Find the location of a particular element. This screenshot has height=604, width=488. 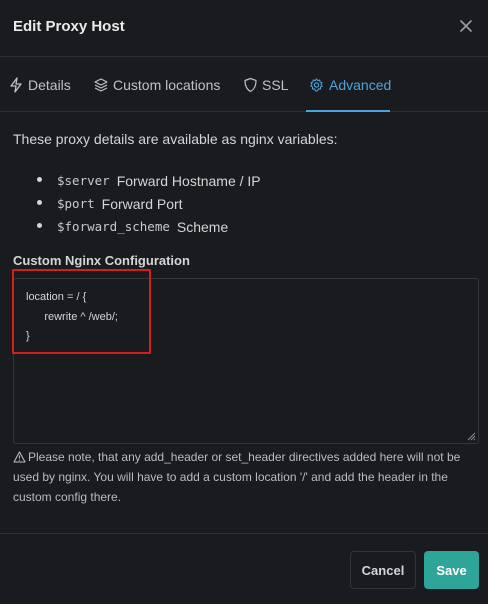

config-label: Custom Nginx Configuration is located at coordinates (101, 260).